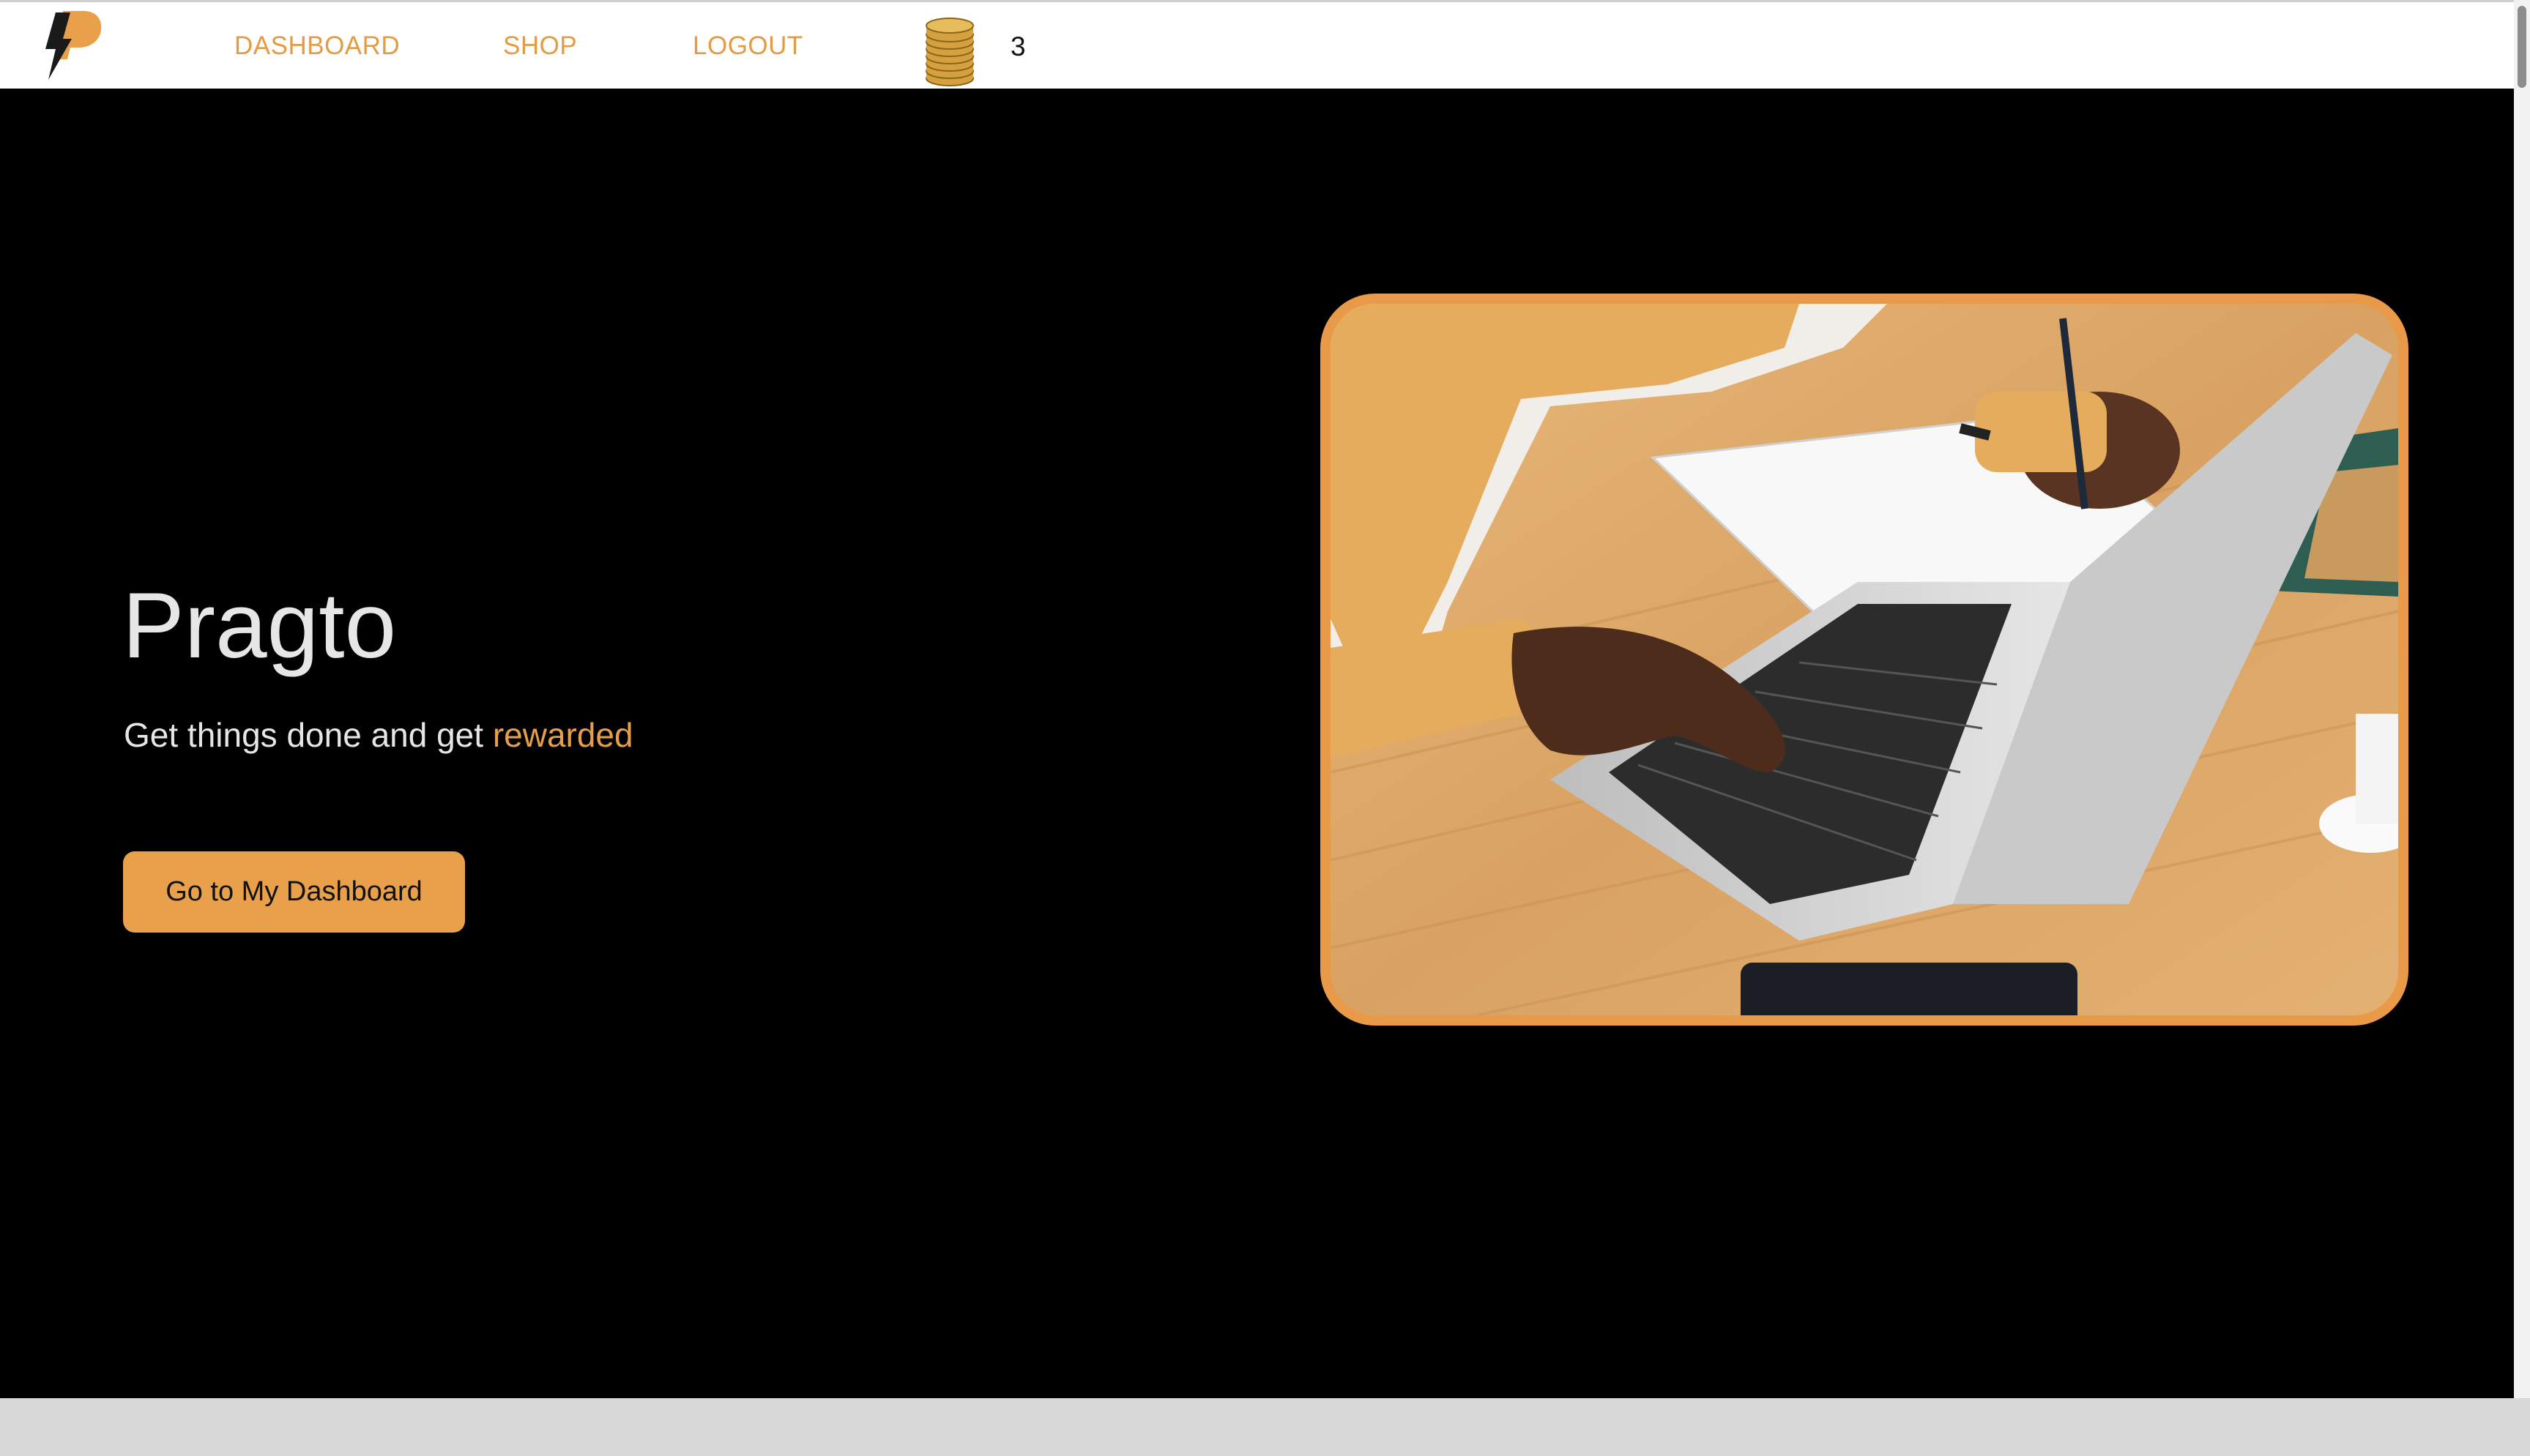 Image resolution: width=2530 pixels, height=1456 pixels. What do you see at coordinates (748, 46) in the screenshot?
I see `nav-logout-link: LOGOUT` at bounding box center [748, 46].